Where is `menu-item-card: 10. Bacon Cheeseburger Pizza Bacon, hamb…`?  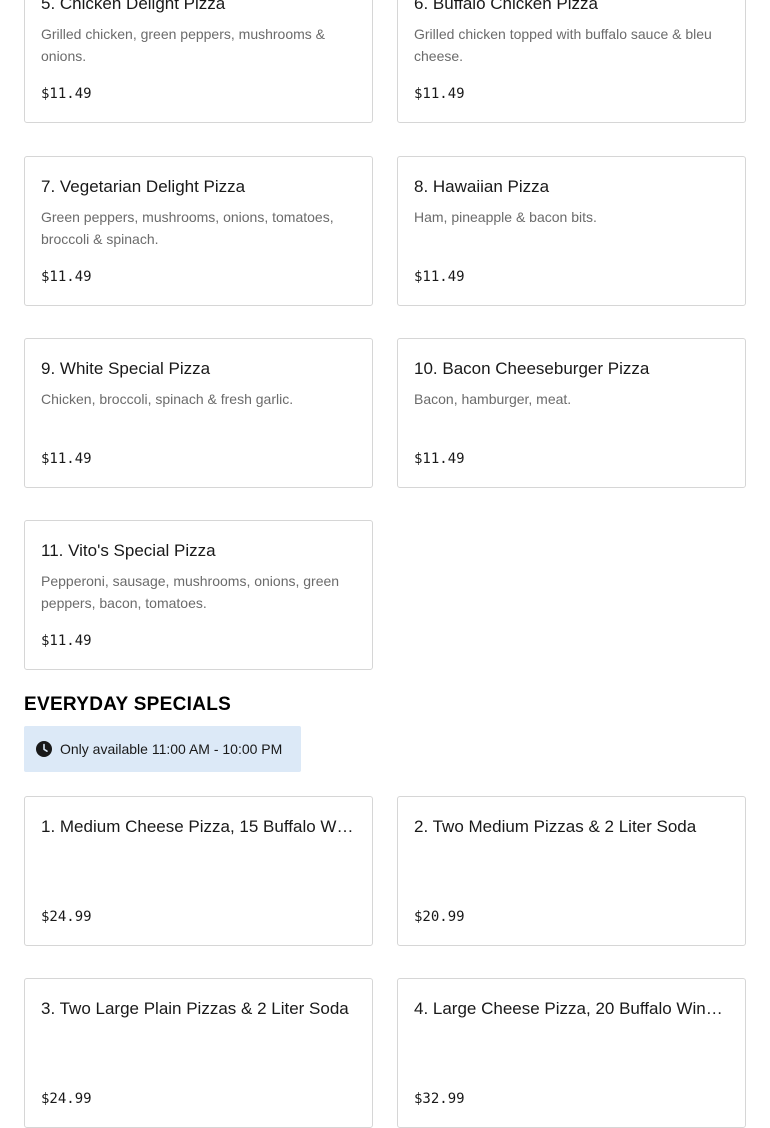
menu-item-card: 10. Bacon Cheeseburger Pizza Bacon, hamb… is located at coordinates (571, 413).